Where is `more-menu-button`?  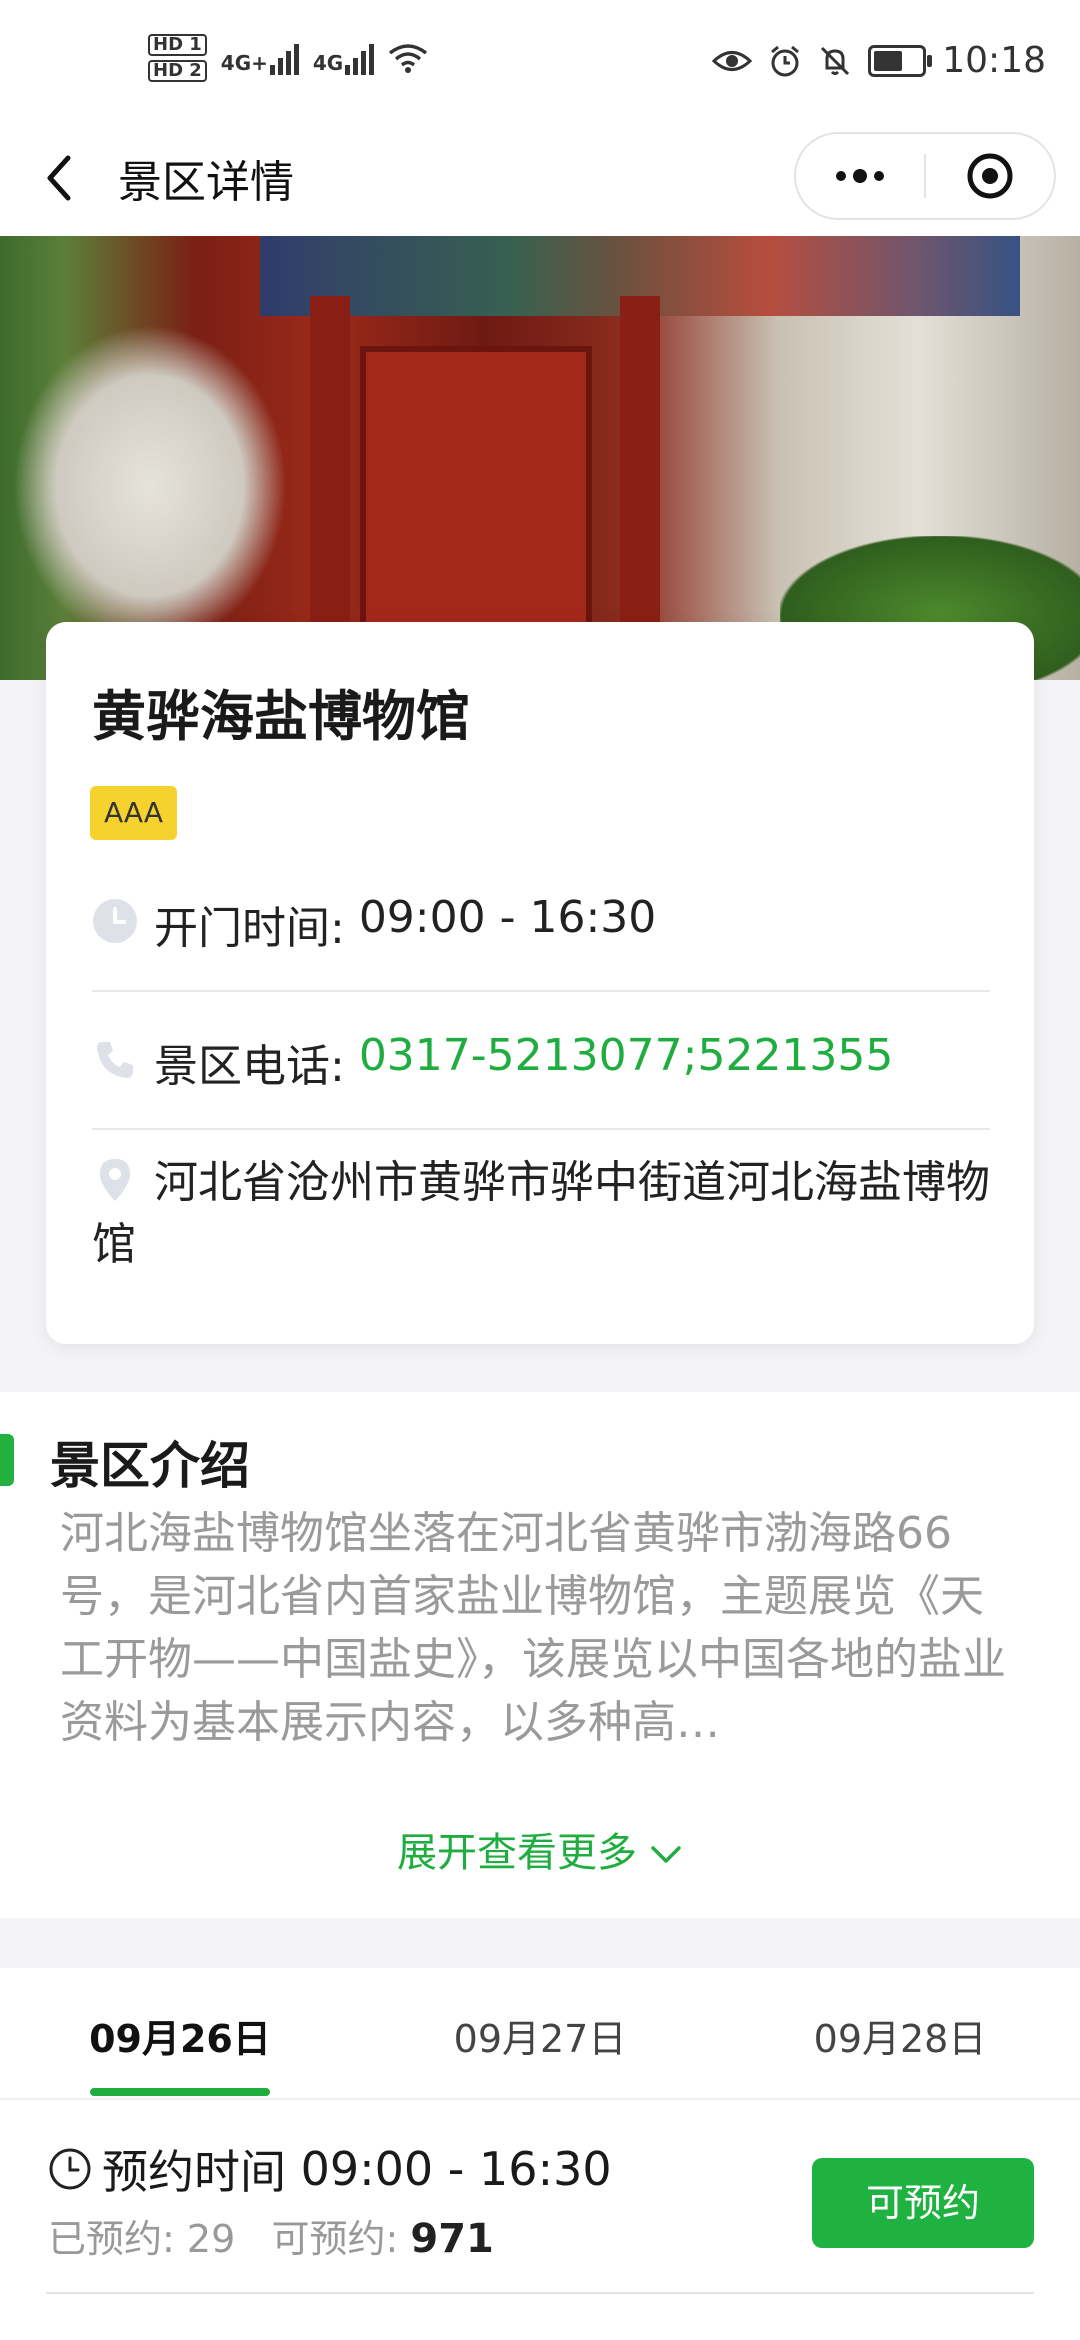
more-menu-button is located at coordinates (860, 176).